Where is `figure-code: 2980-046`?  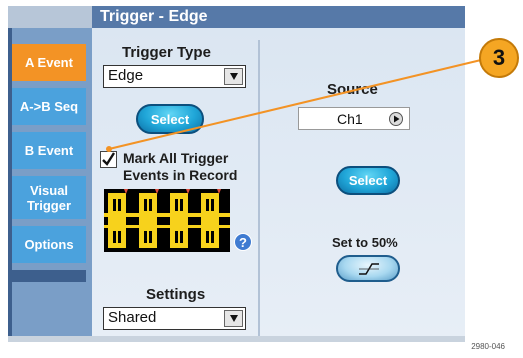
figure-code: 2980-046 is located at coordinates (488, 346).